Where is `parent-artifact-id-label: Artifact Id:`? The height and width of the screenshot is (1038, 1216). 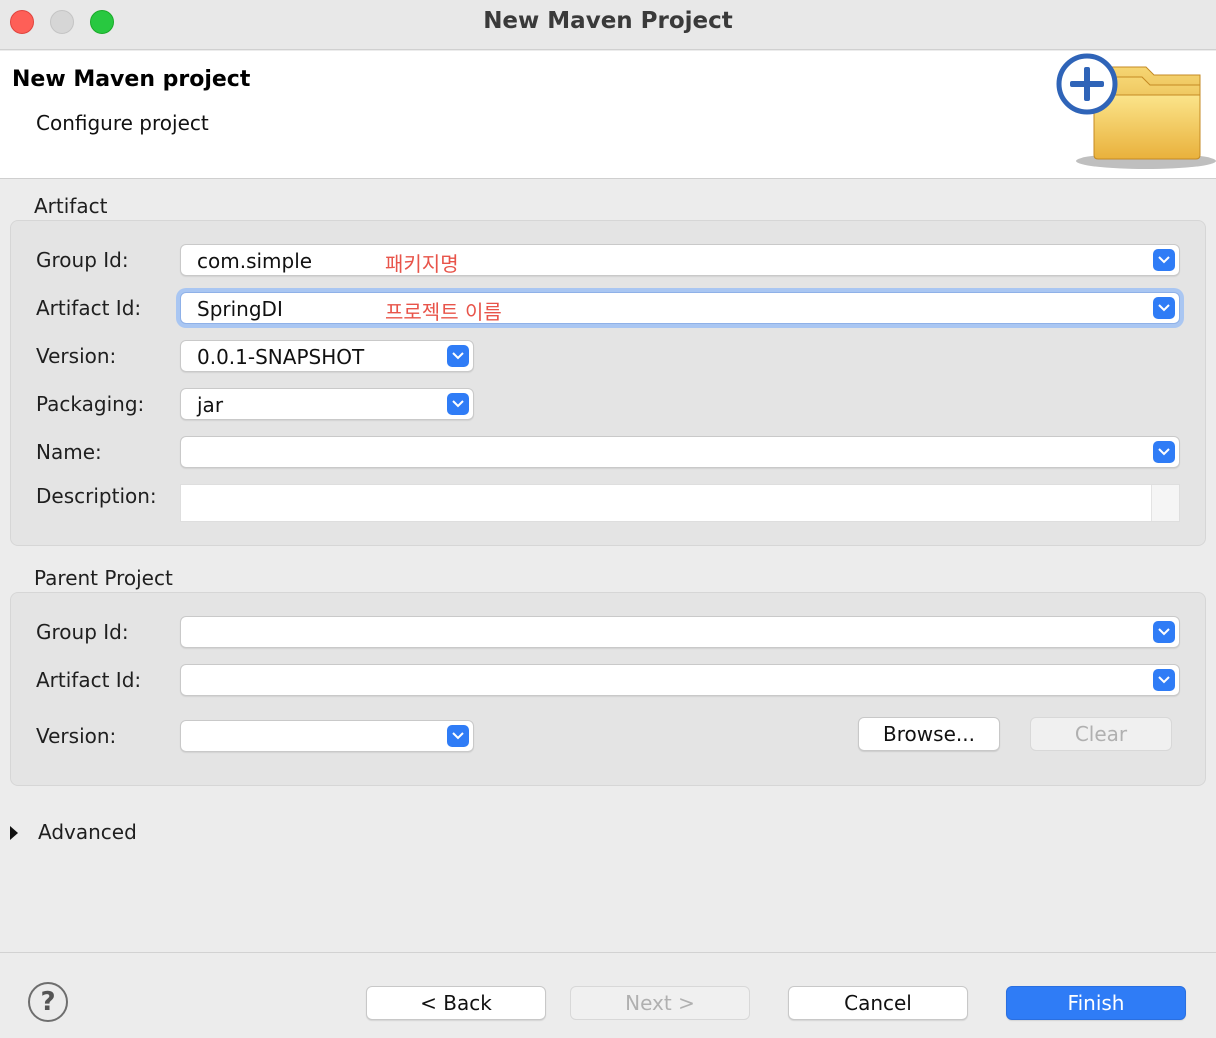
parent-artifact-id-label: Artifact Id: is located at coordinates (89, 680).